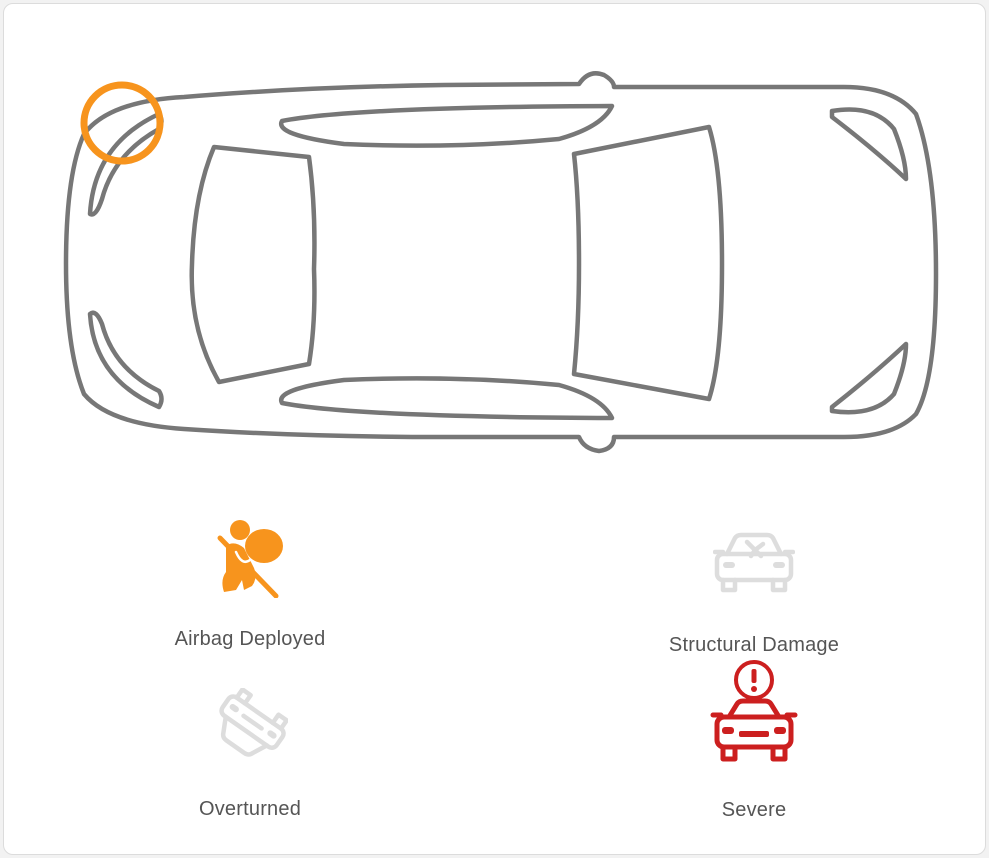 The width and height of the screenshot is (989, 858). Describe the element at coordinates (754, 594) in the screenshot. I see `indicator-structural-damage: Structural Damage` at that location.